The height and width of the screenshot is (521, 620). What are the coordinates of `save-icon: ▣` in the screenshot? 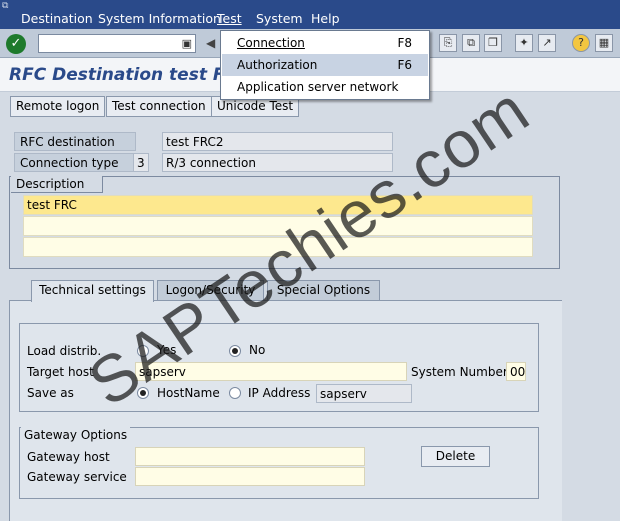 It's located at (187, 43).